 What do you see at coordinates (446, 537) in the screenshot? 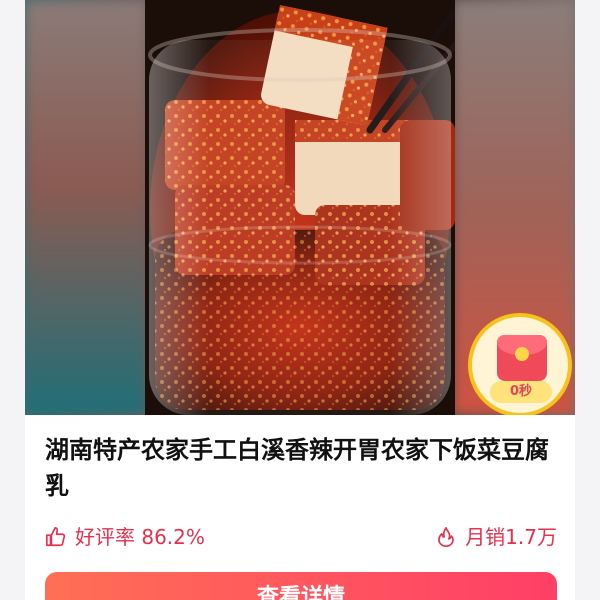
I see `flame-icon` at bounding box center [446, 537].